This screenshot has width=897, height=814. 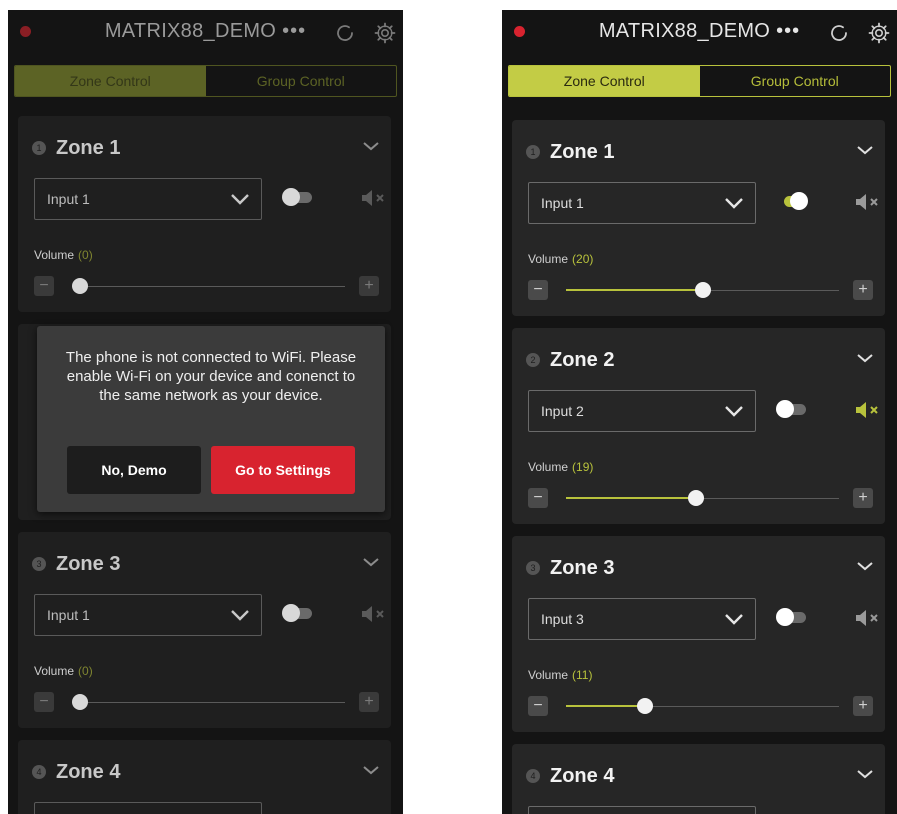 What do you see at coordinates (582, 567) in the screenshot?
I see `zone-title: Zone 3` at bounding box center [582, 567].